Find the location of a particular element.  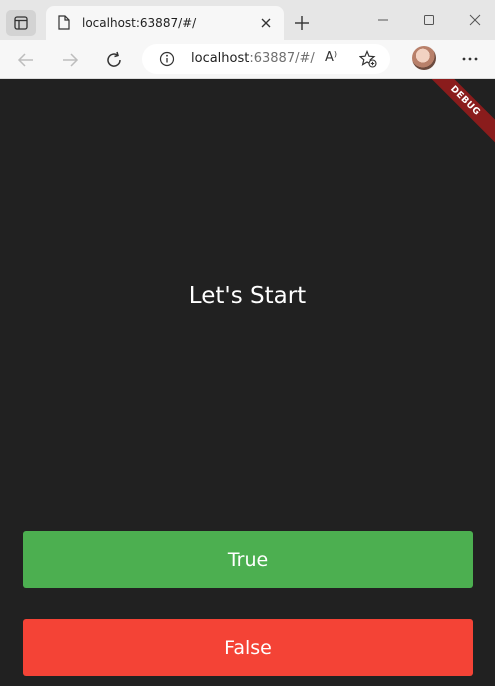

minimize-icon is located at coordinates (383, 20).